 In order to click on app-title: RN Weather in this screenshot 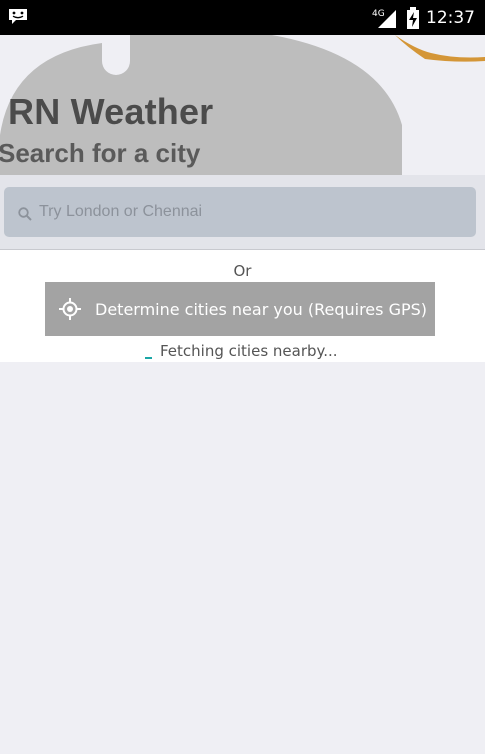, I will do `click(111, 111)`.